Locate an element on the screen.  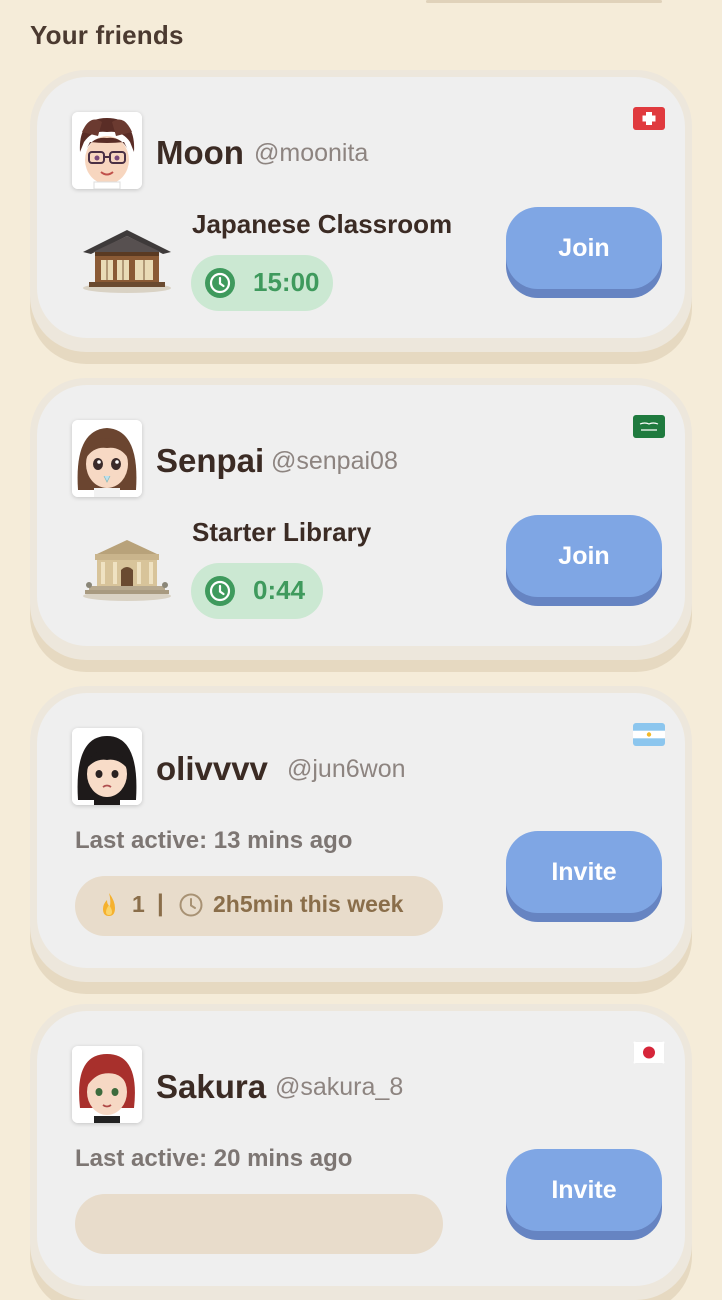
avatar-sakura-icon is located at coordinates (107, 1084).